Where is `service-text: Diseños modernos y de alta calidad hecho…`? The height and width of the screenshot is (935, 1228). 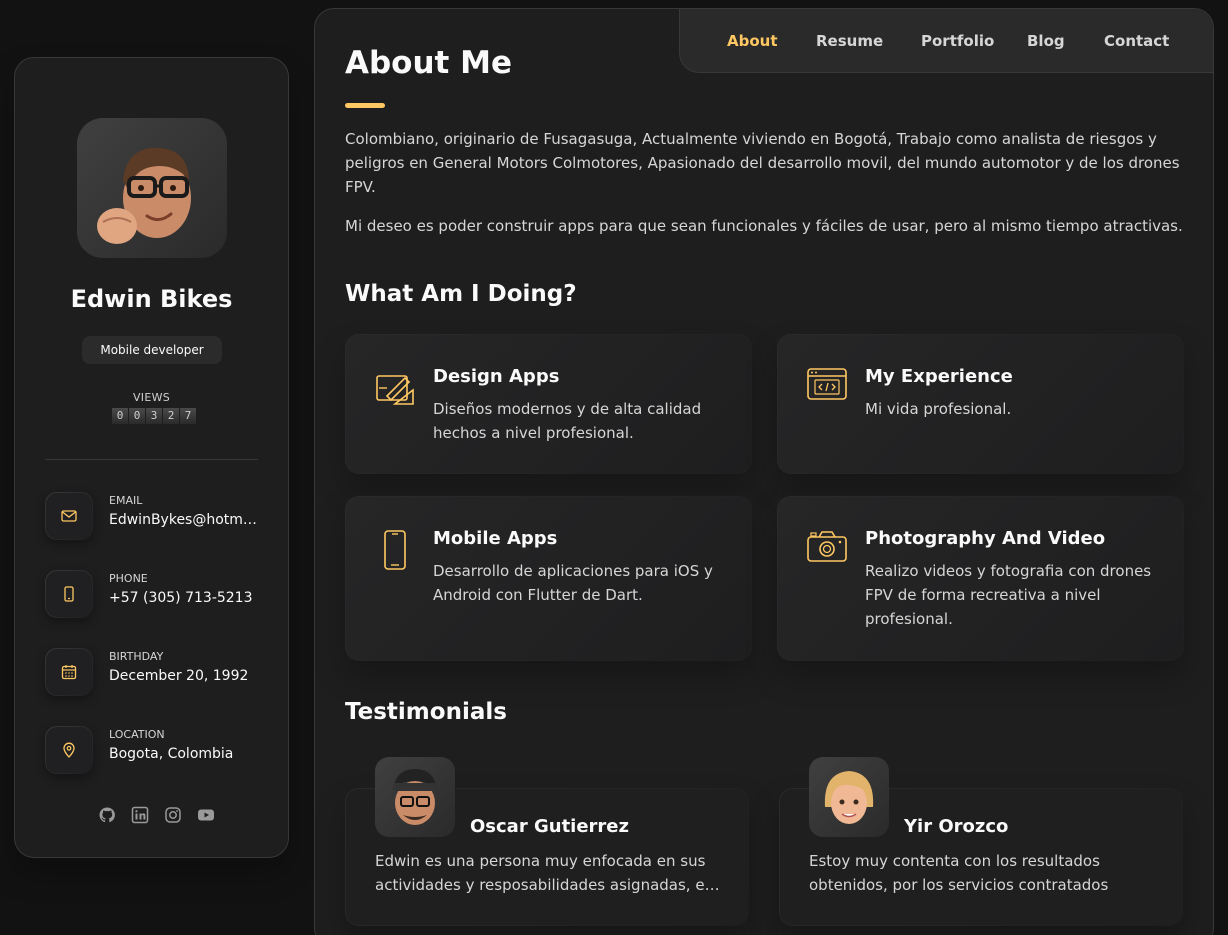 service-text: Diseños modernos y de alta calidad hecho… is located at coordinates (567, 421).